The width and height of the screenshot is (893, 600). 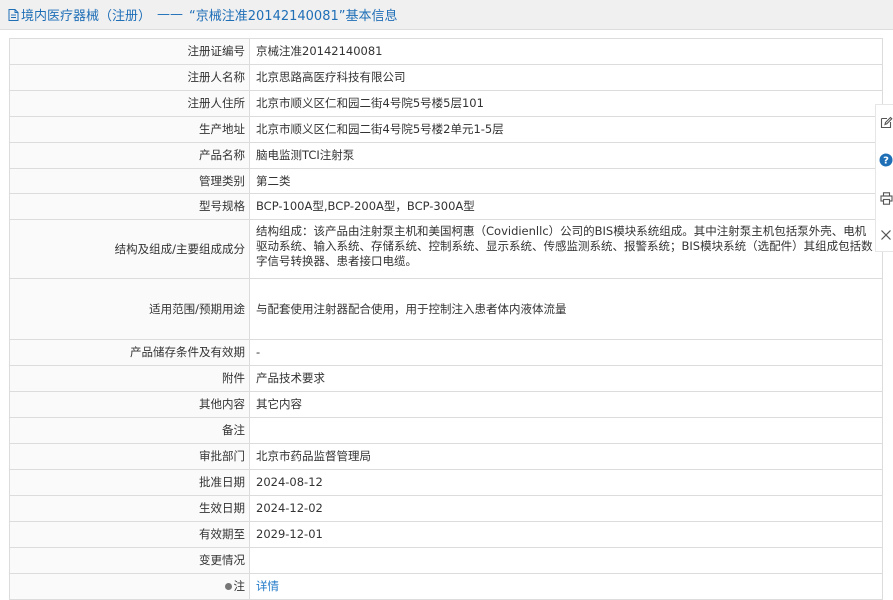 I want to click on print-button, so click(x=886, y=198).